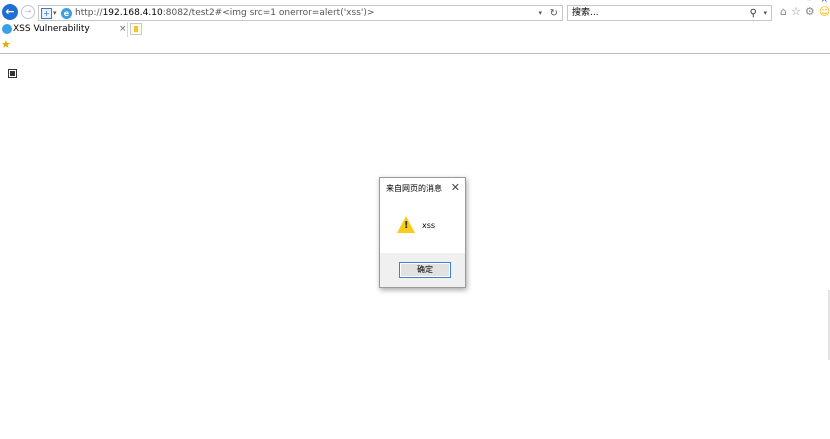 This screenshot has width=830, height=439. What do you see at coordinates (425, 270) in the screenshot?
I see `ok-button: 确定` at bounding box center [425, 270].